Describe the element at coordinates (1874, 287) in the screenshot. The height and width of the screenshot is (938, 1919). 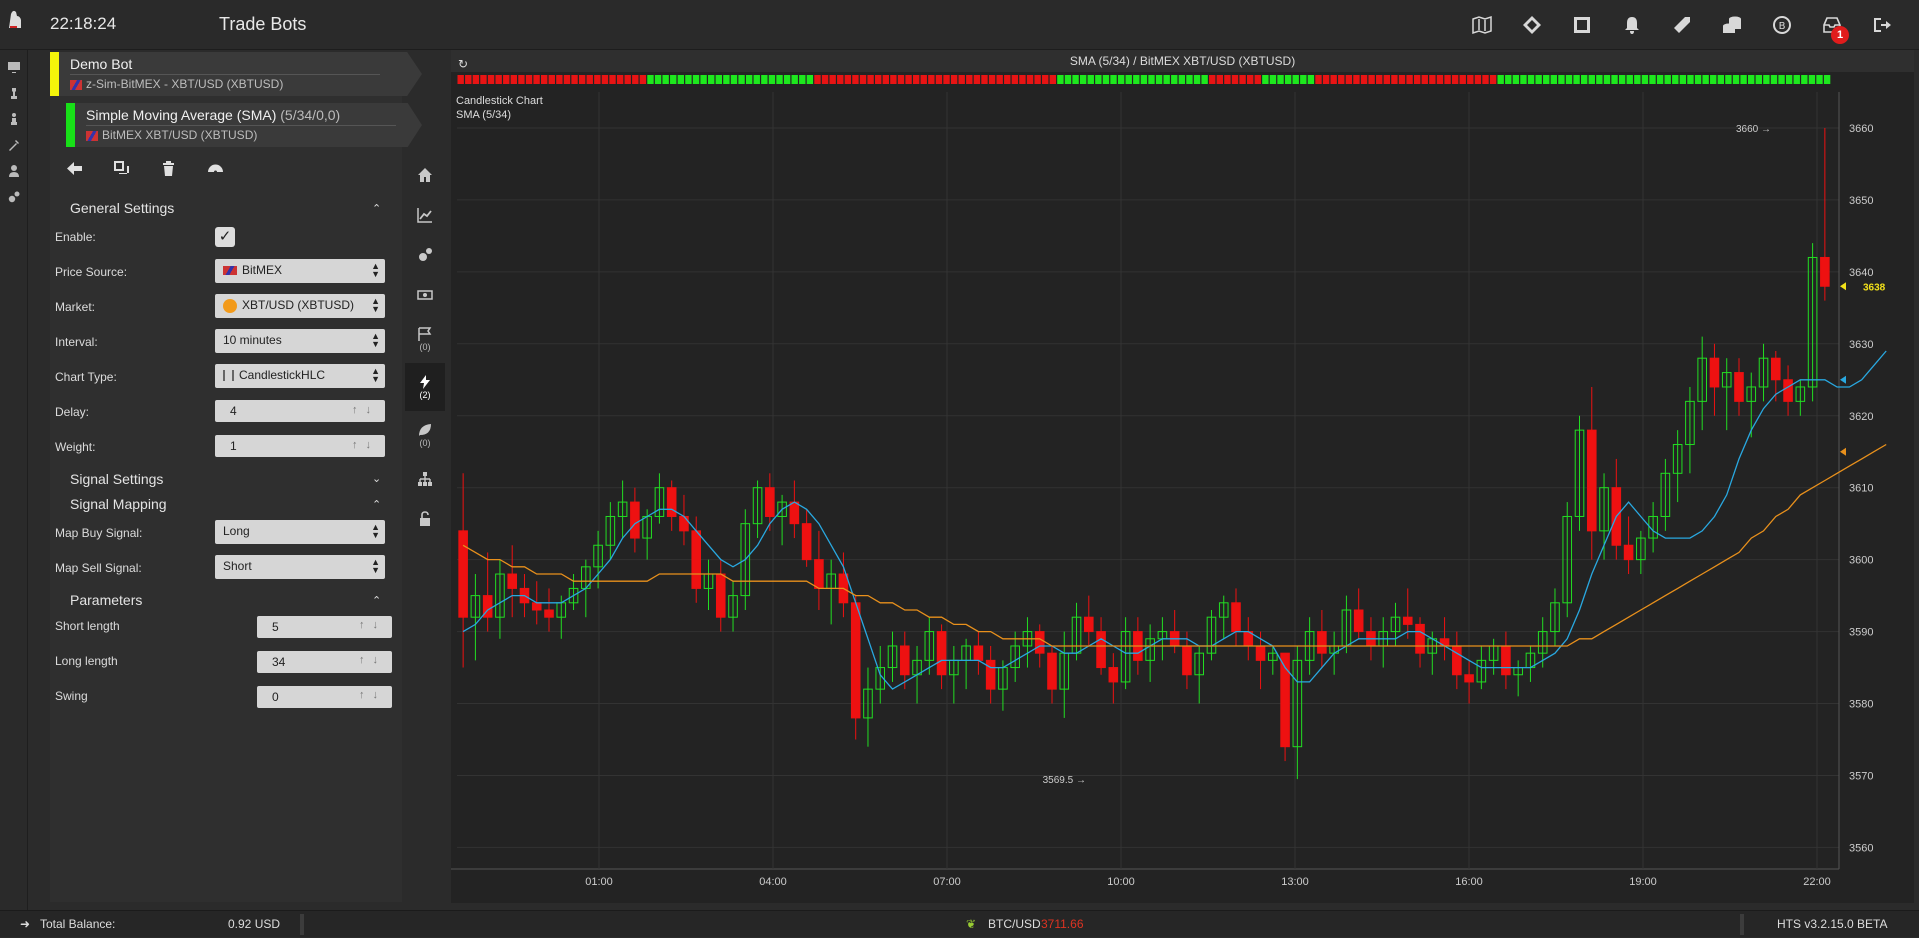
I see `last-price-label: 3638` at that location.